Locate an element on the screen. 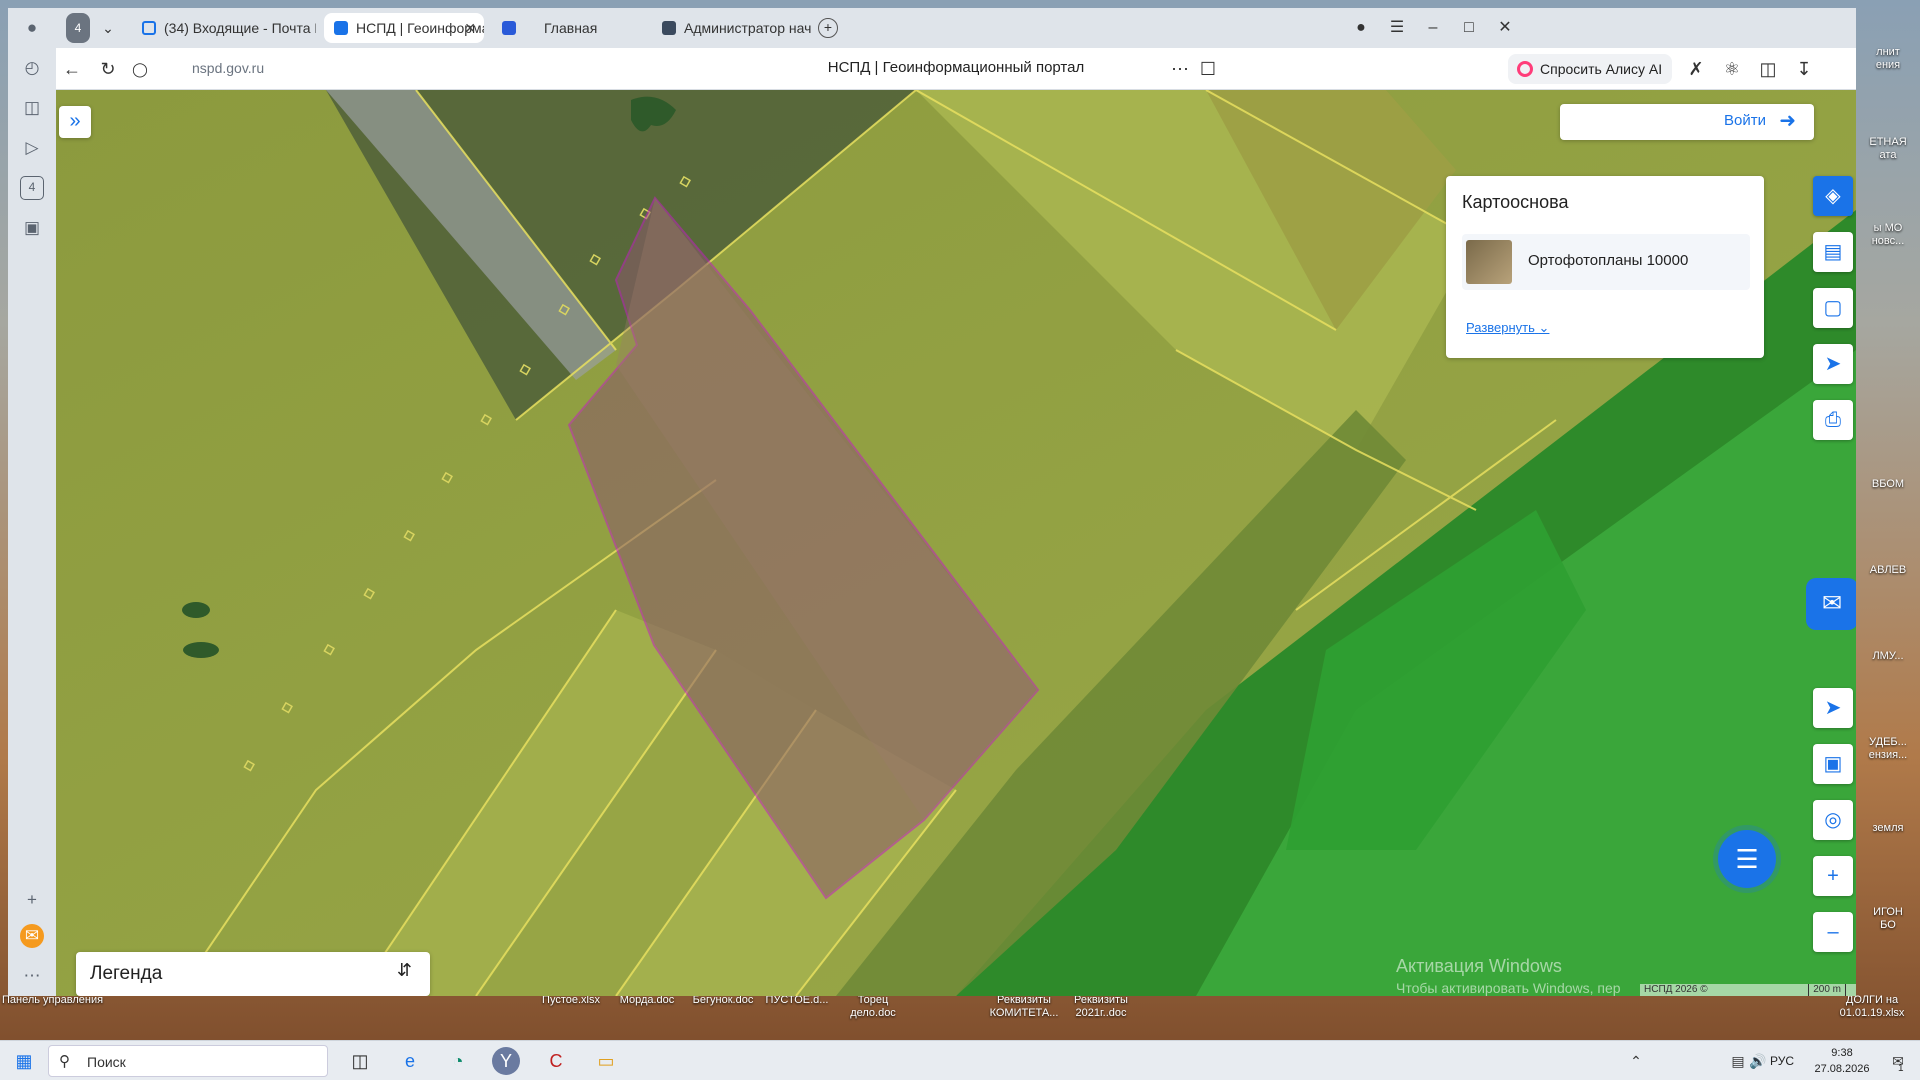 The width and height of the screenshot is (1920, 1080). attribution-text: НСПД 2026 © is located at coordinates (1676, 989).